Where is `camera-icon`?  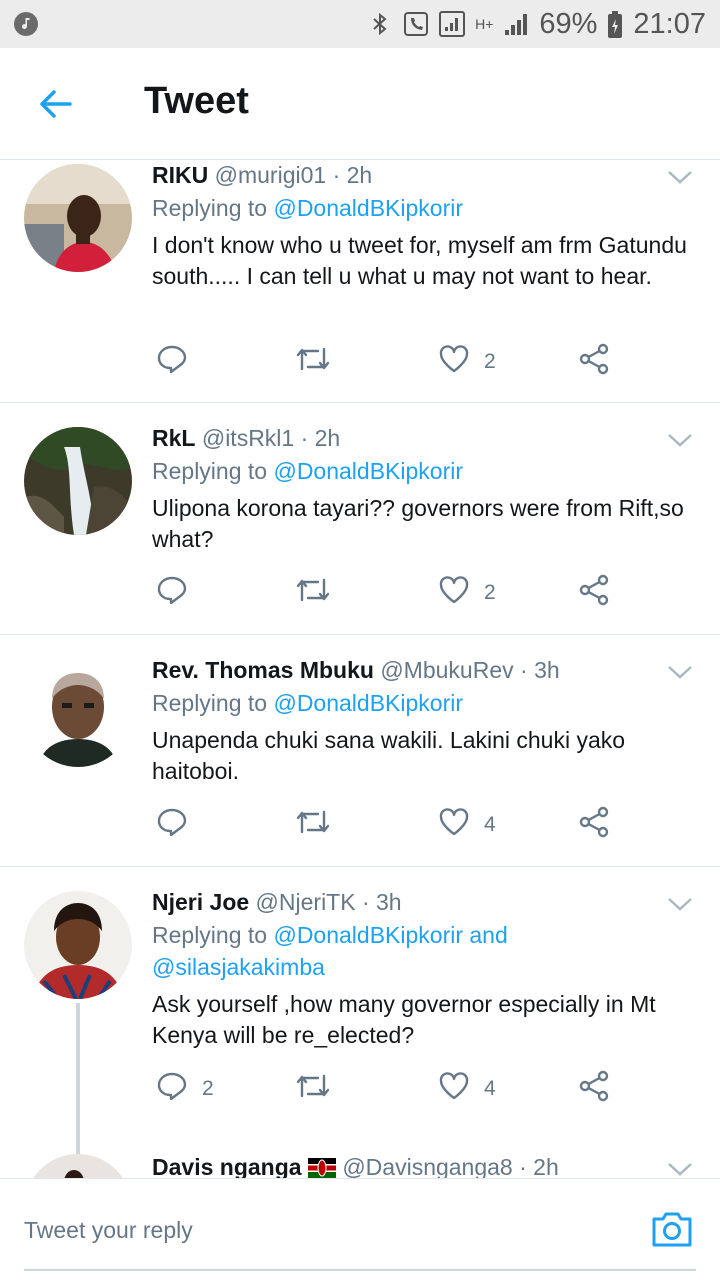
camera-icon is located at coordinates (672, 1229).